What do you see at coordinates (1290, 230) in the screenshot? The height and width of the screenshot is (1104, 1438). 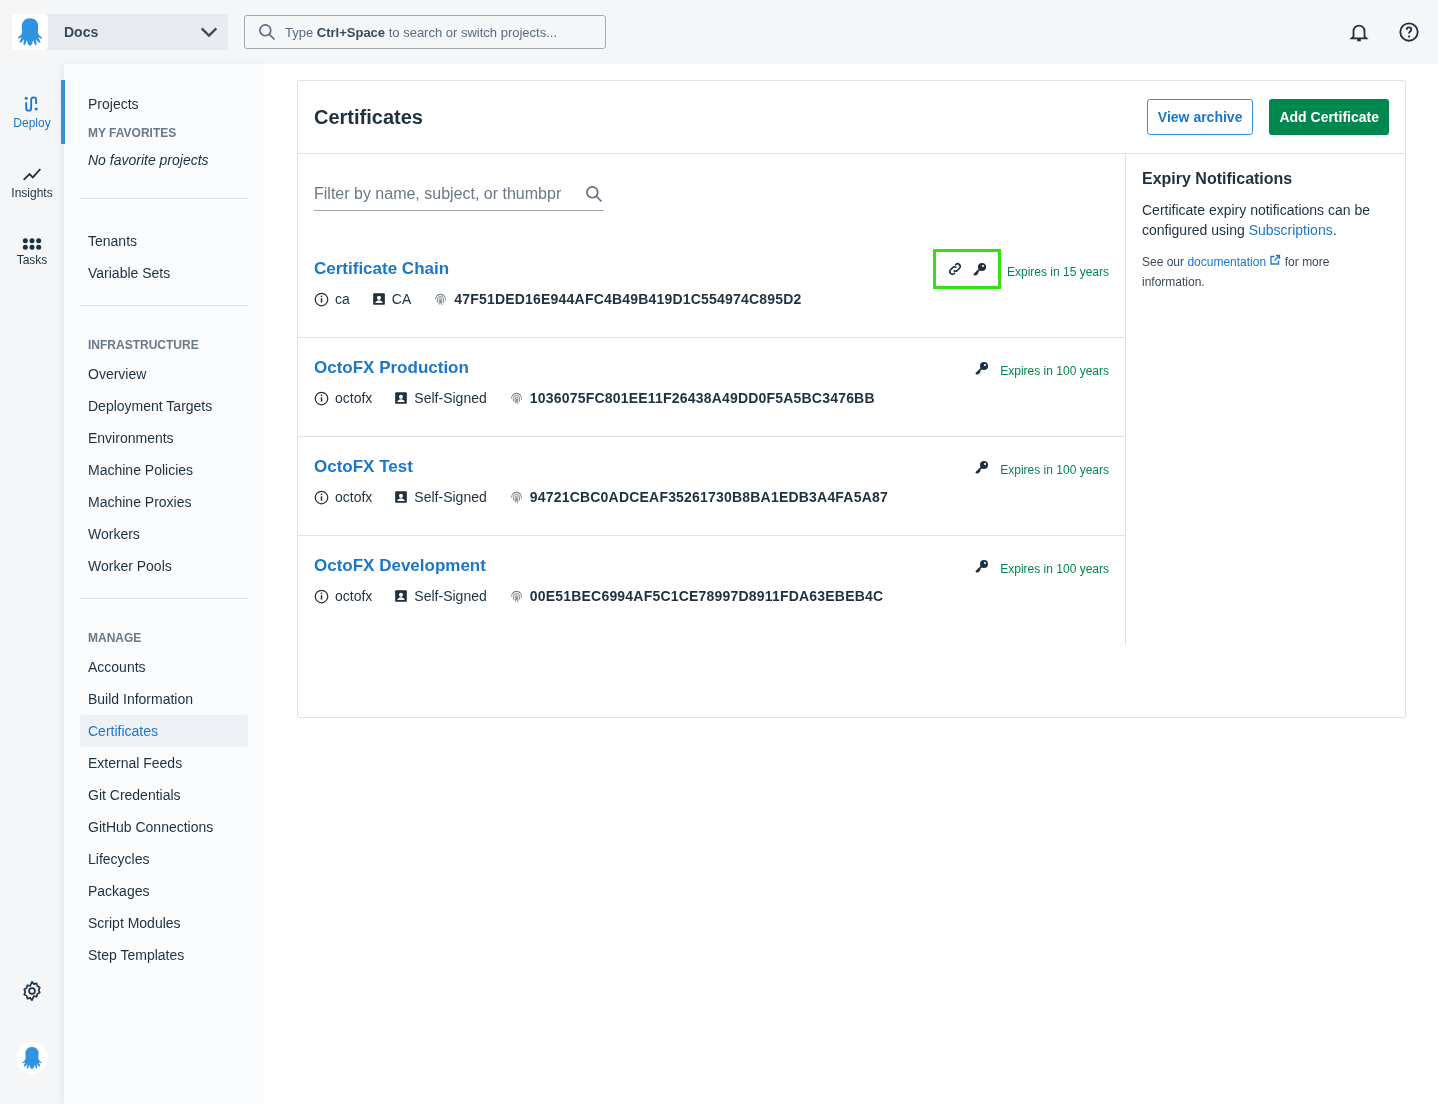 I see `subscriptions-link: Subscriptions` at bounding box center [1290, 230].